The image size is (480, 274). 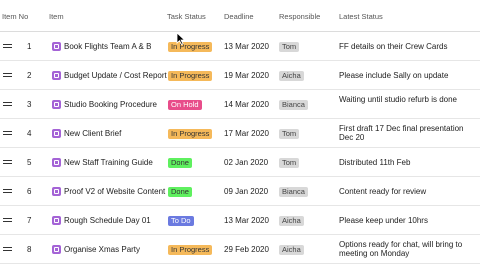 I want to click on status-badge: On Hold, so click(x=185, y=104).